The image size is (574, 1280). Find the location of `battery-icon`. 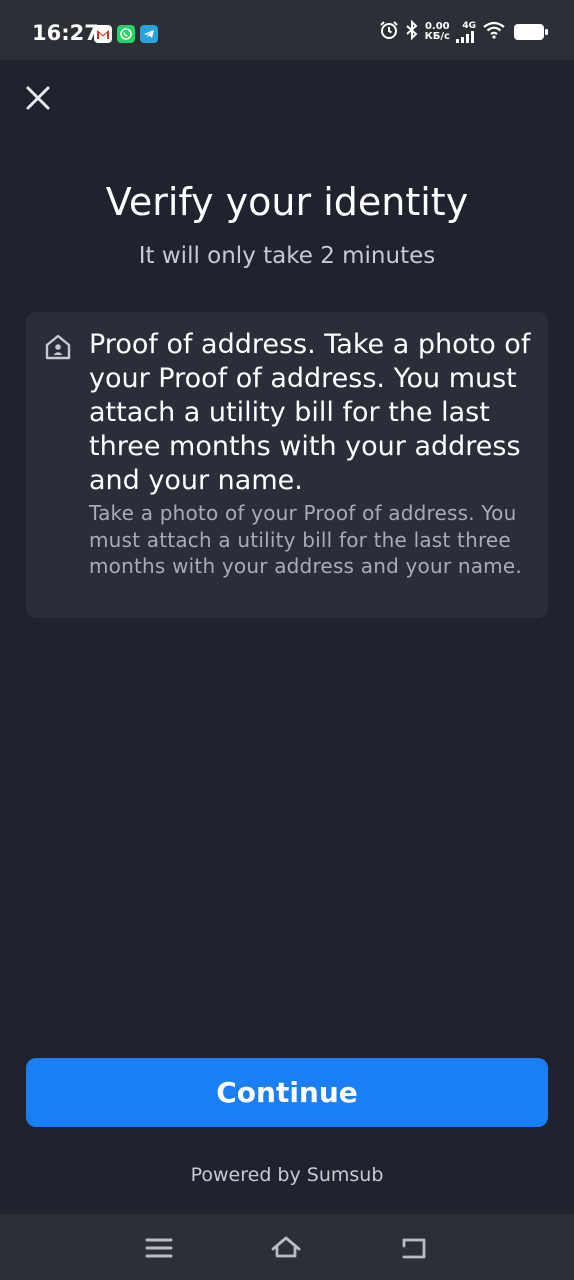

battery-icon is located at coordinates (531, 32).